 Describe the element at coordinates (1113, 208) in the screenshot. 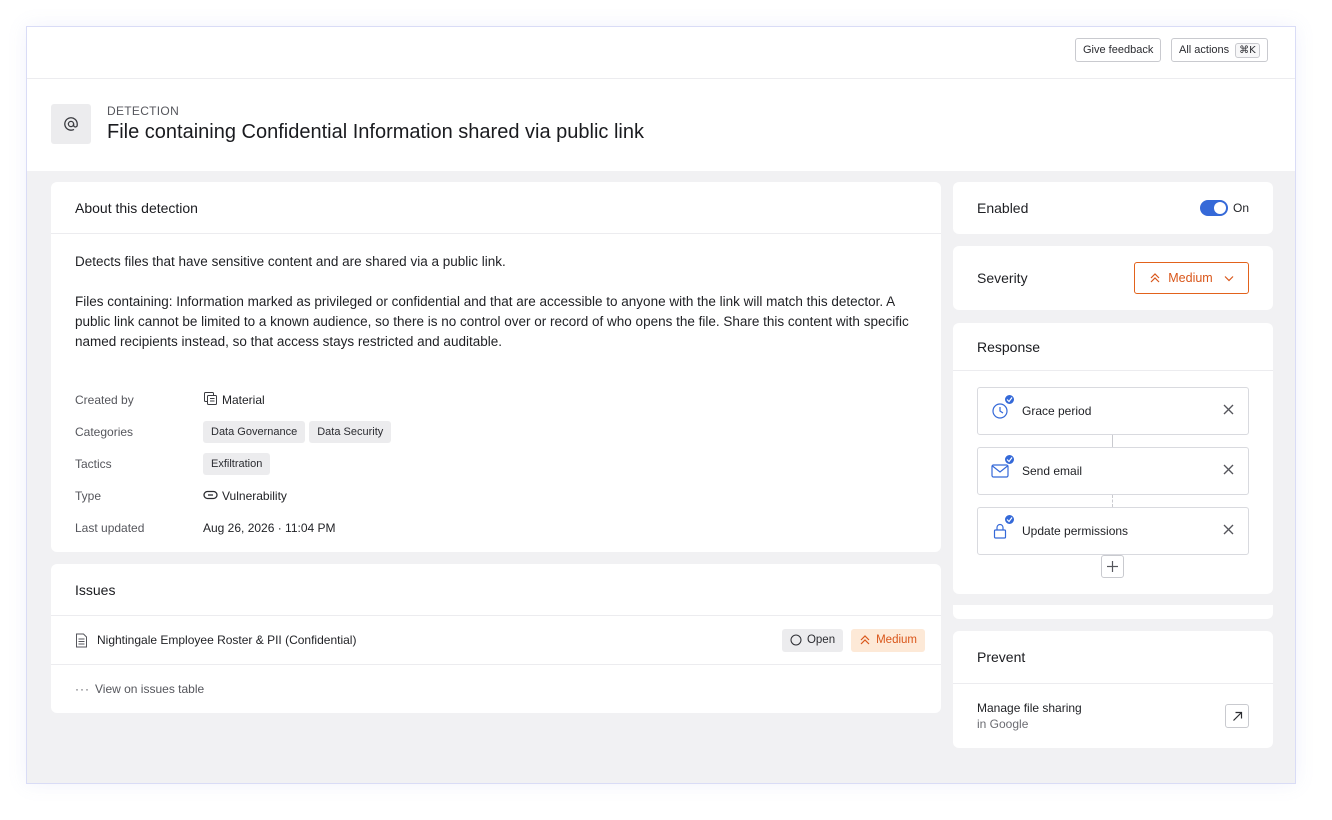

I see `enabled-card: Enabled On` at that location.